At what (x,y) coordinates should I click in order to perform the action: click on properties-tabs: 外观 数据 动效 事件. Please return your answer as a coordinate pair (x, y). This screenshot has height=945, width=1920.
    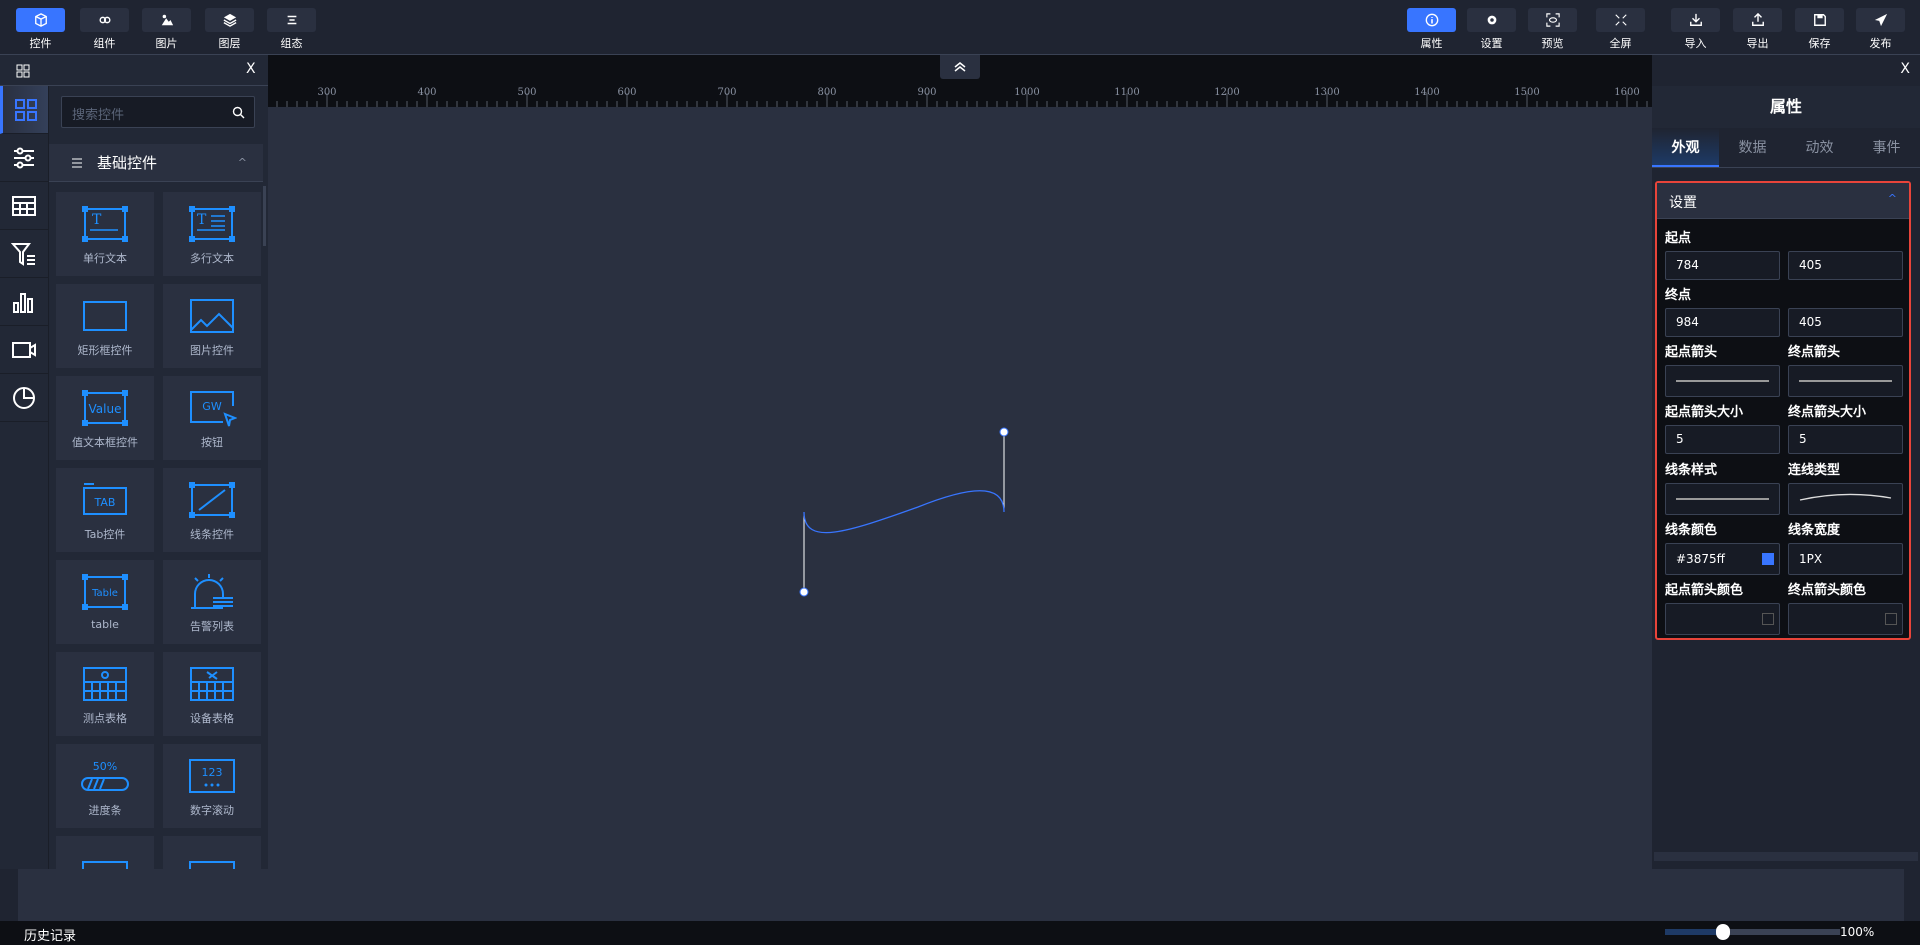
    Looking at the image, I should click on (1786, 148).